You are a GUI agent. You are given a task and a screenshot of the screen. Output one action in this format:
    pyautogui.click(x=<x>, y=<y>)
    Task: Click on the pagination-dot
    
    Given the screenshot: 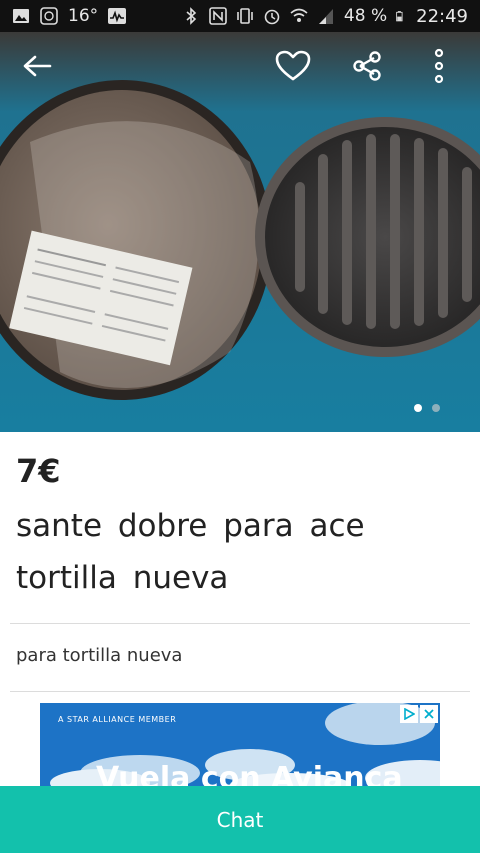 What is the action you would take?
    pyautogui.click(x=436, y=408)
    